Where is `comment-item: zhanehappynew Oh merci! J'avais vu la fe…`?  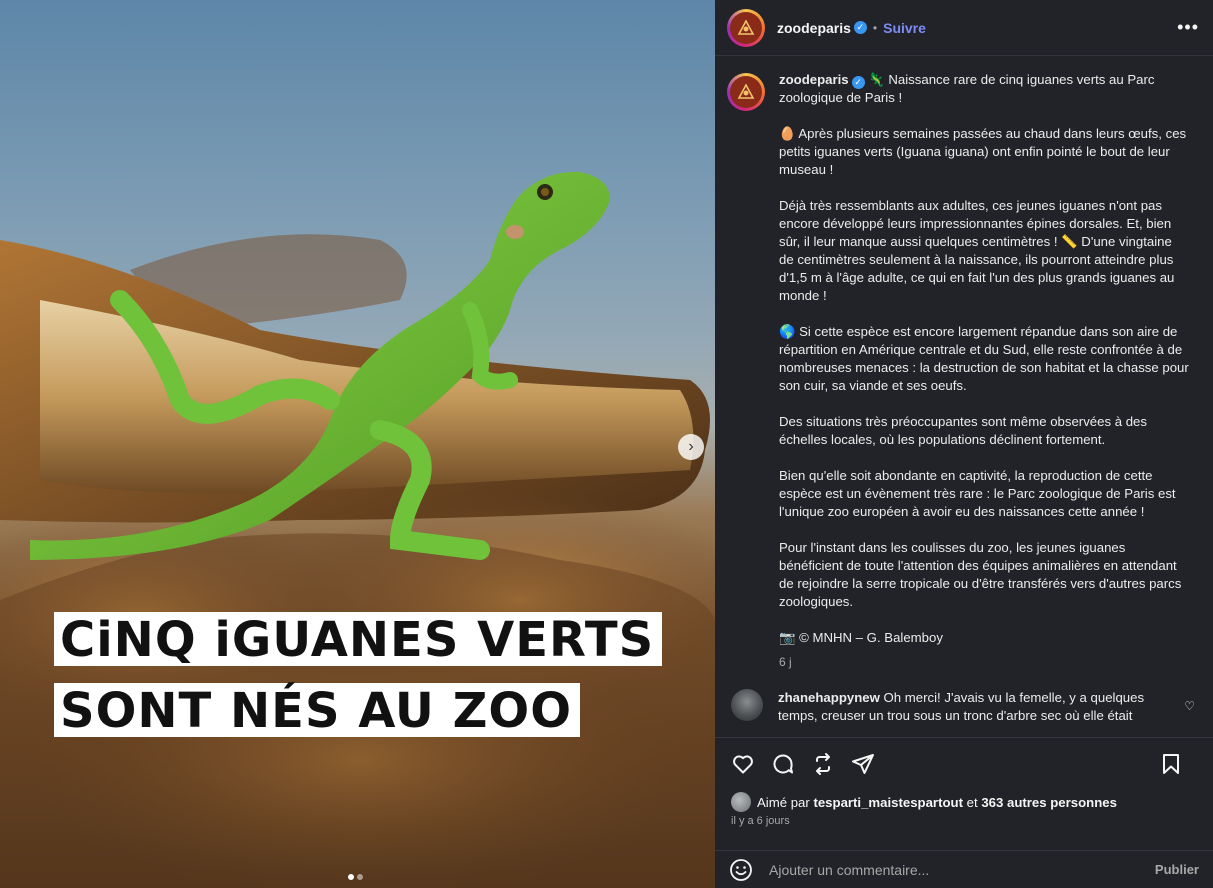 comment-item: zhanehappynew Oh merci! J'avais vu la fe… is located at coordinates (963, 707).